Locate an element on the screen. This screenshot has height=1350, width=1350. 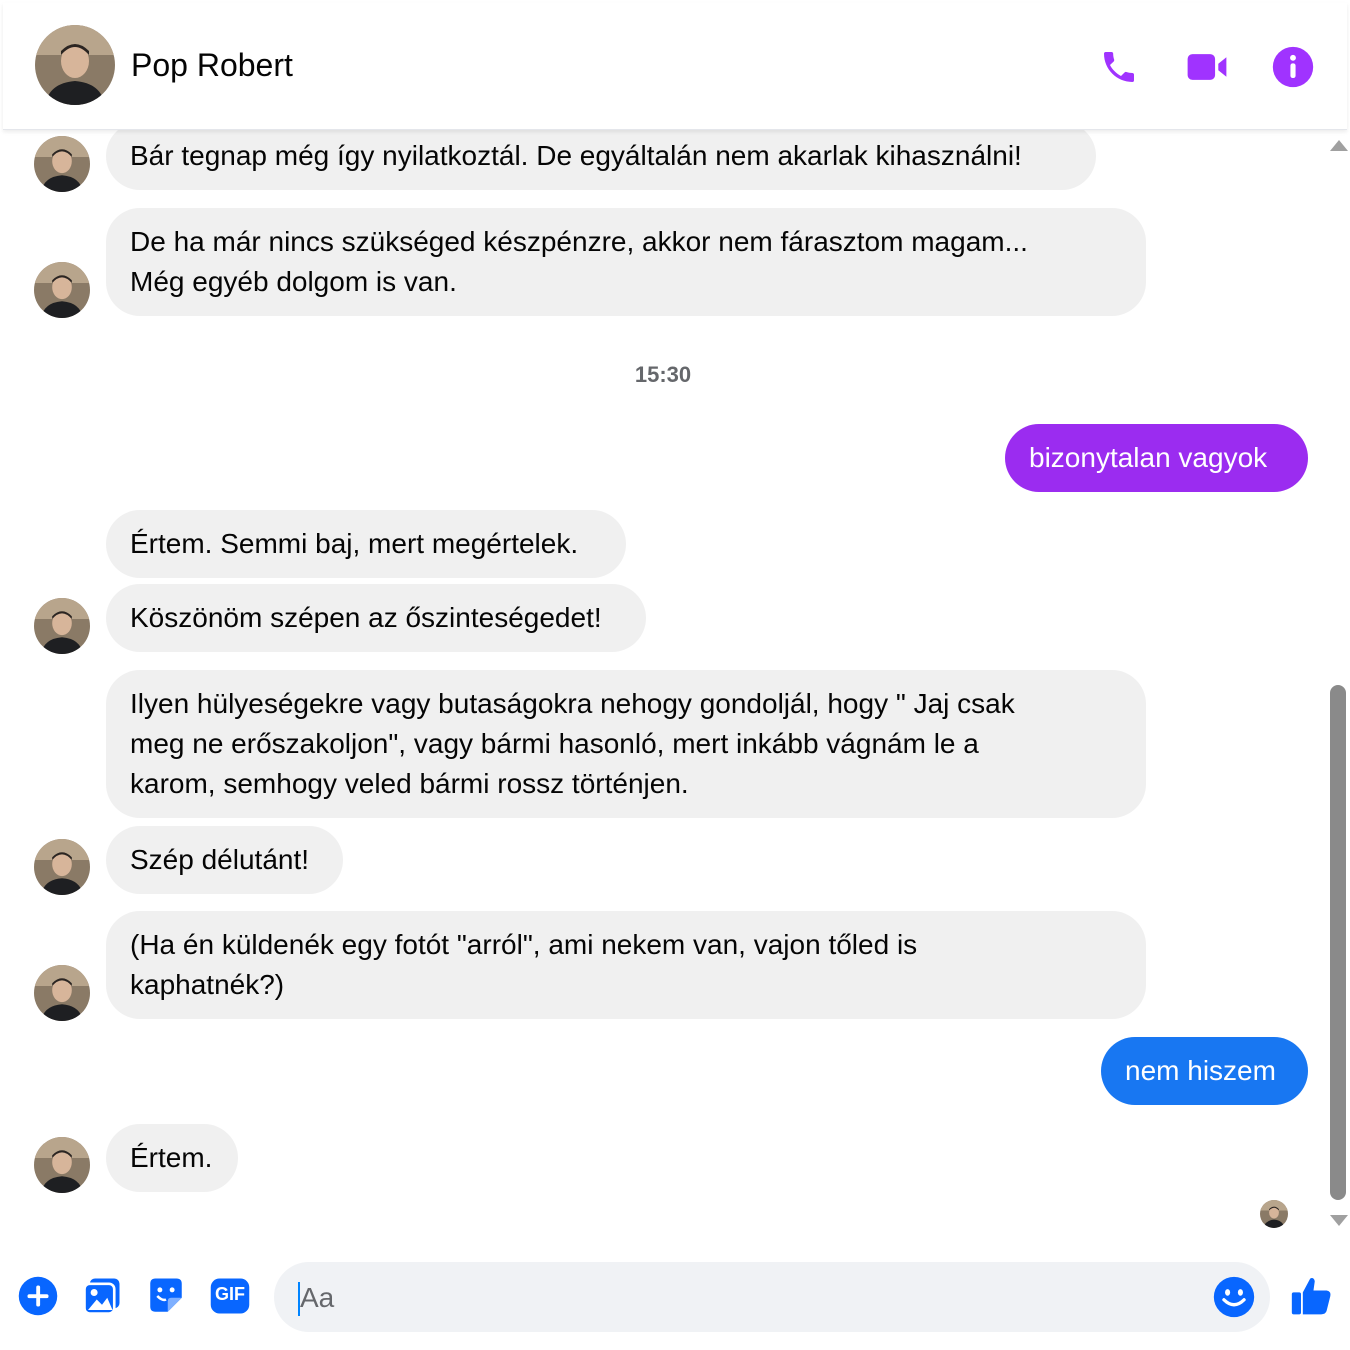
gif-icon: GIF is located at coordinates (230, 1296).